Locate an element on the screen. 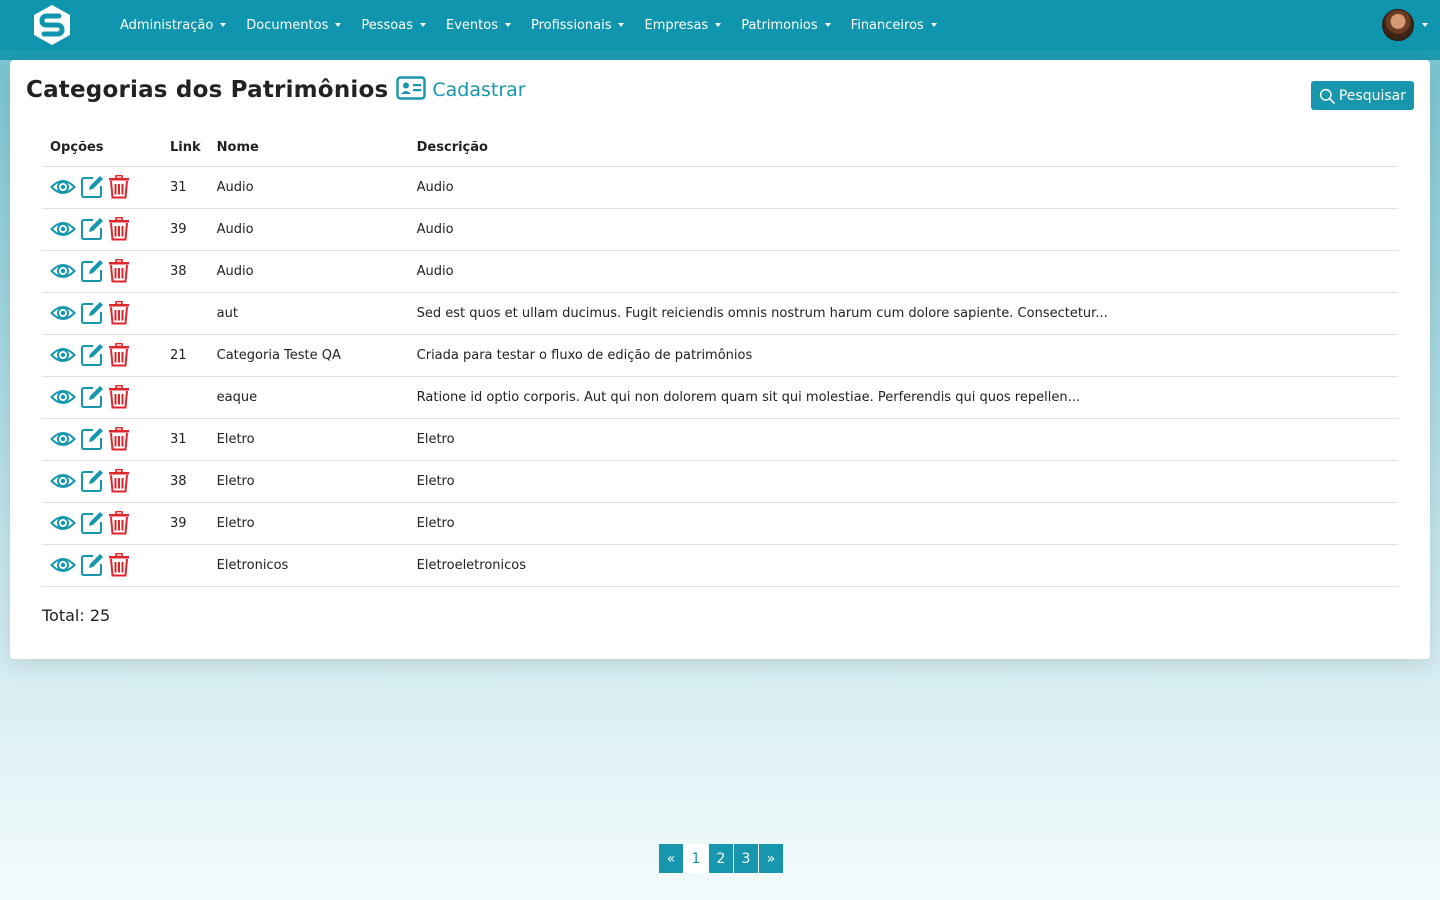 Image resolution: width=1440 pixels, height=900 pixels. nav-item-patrimonios: Patrimonios is located at coordinates (785, 25).